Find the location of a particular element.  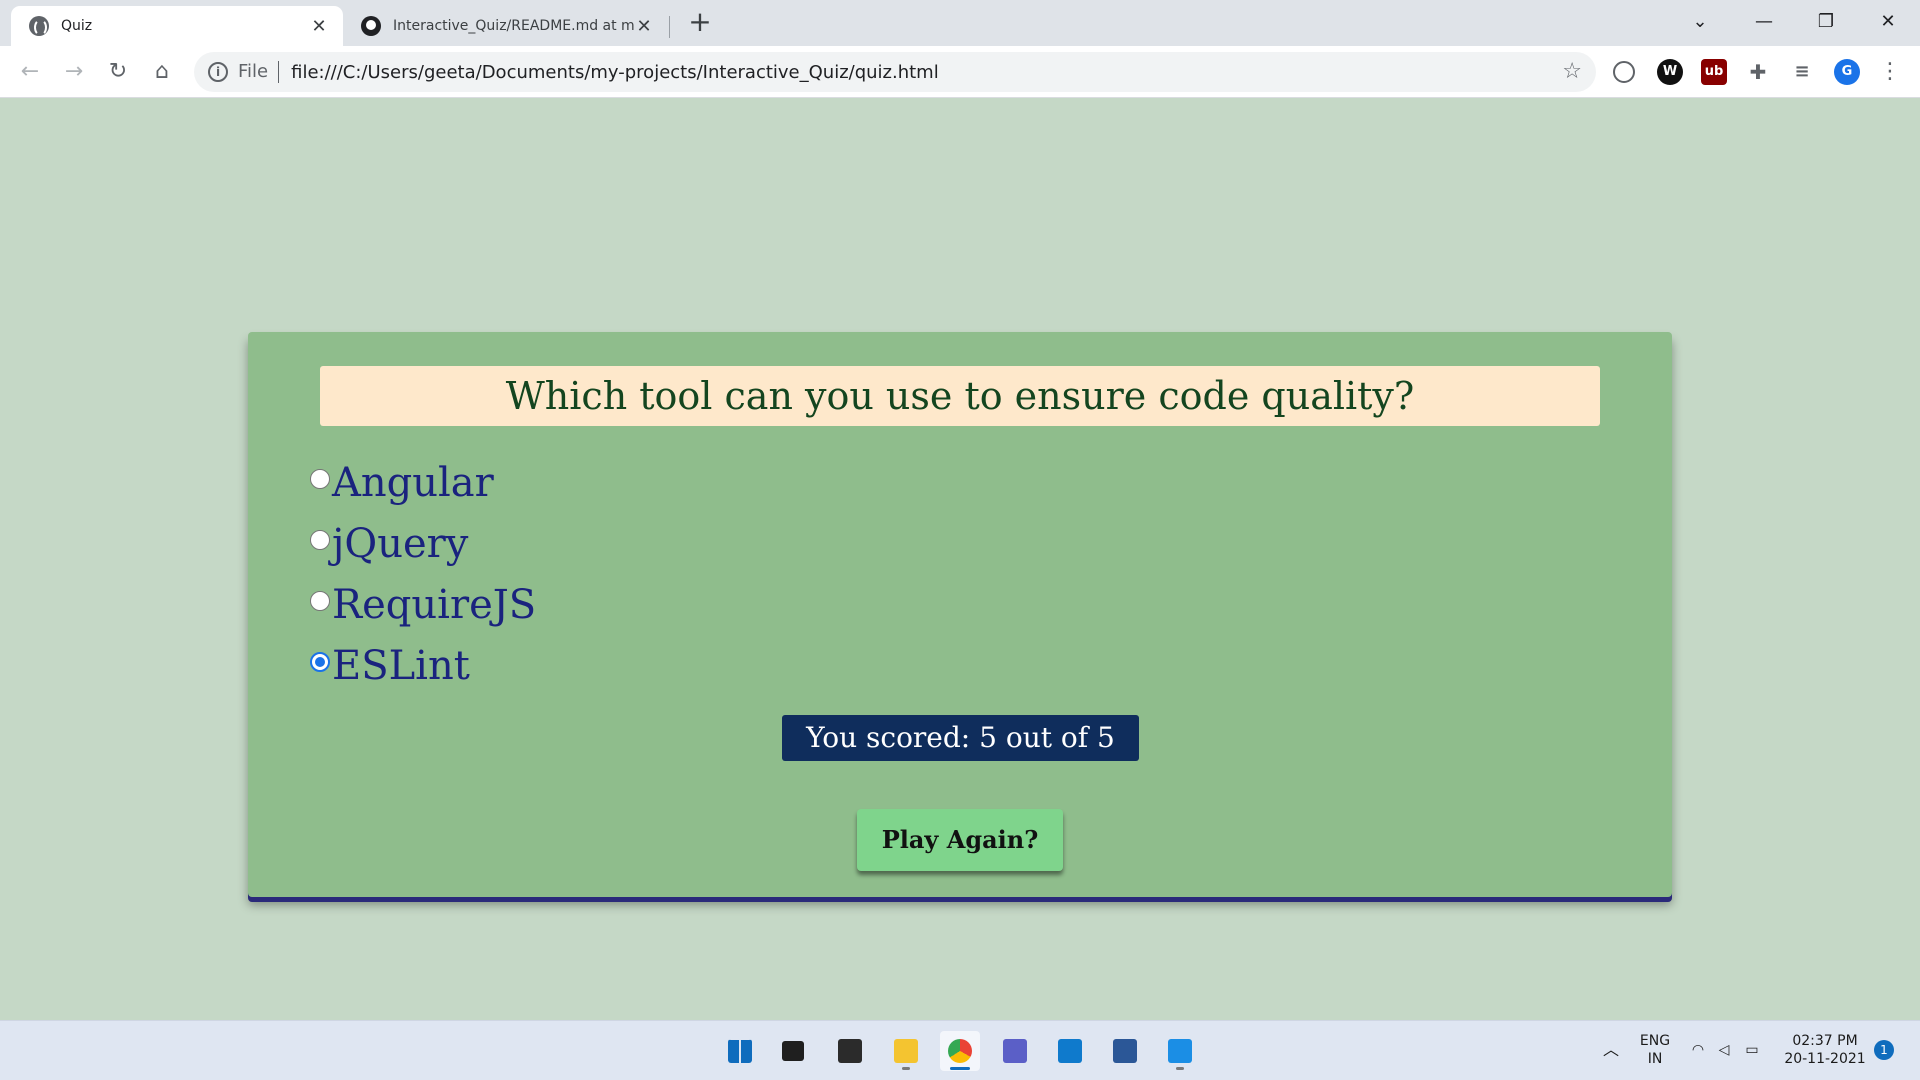

store-button is located at coordinates (1125, 1051).